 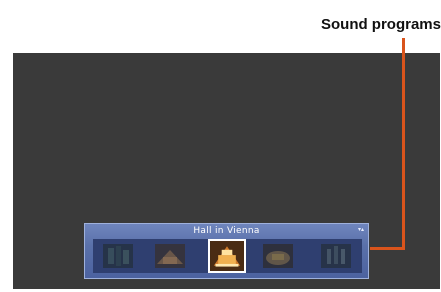 What do you see at coordinates (336, 256) in the screenshot?
I see `cathedral-hall-icon` at bounding box center [336, 256].